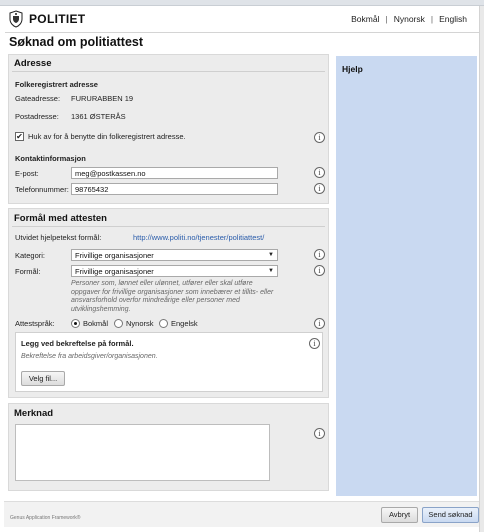 The image size is (484, 532). What do you see at coordinates (27, 173) in the screenshot?
I see `epost-label: E-post:` at bounding box center [27, 173].